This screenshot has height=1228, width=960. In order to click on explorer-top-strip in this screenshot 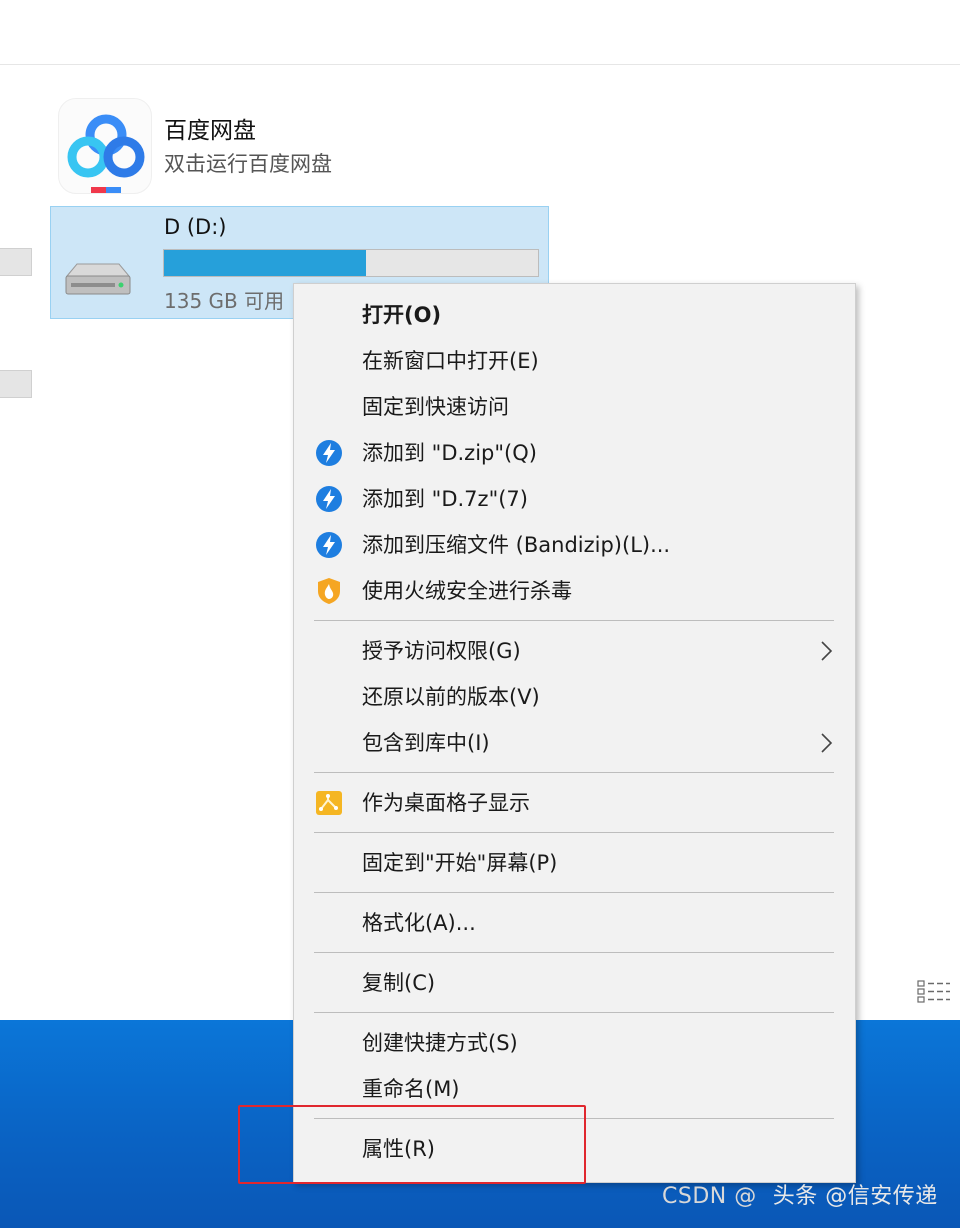, I will do `click(480, 32)`.